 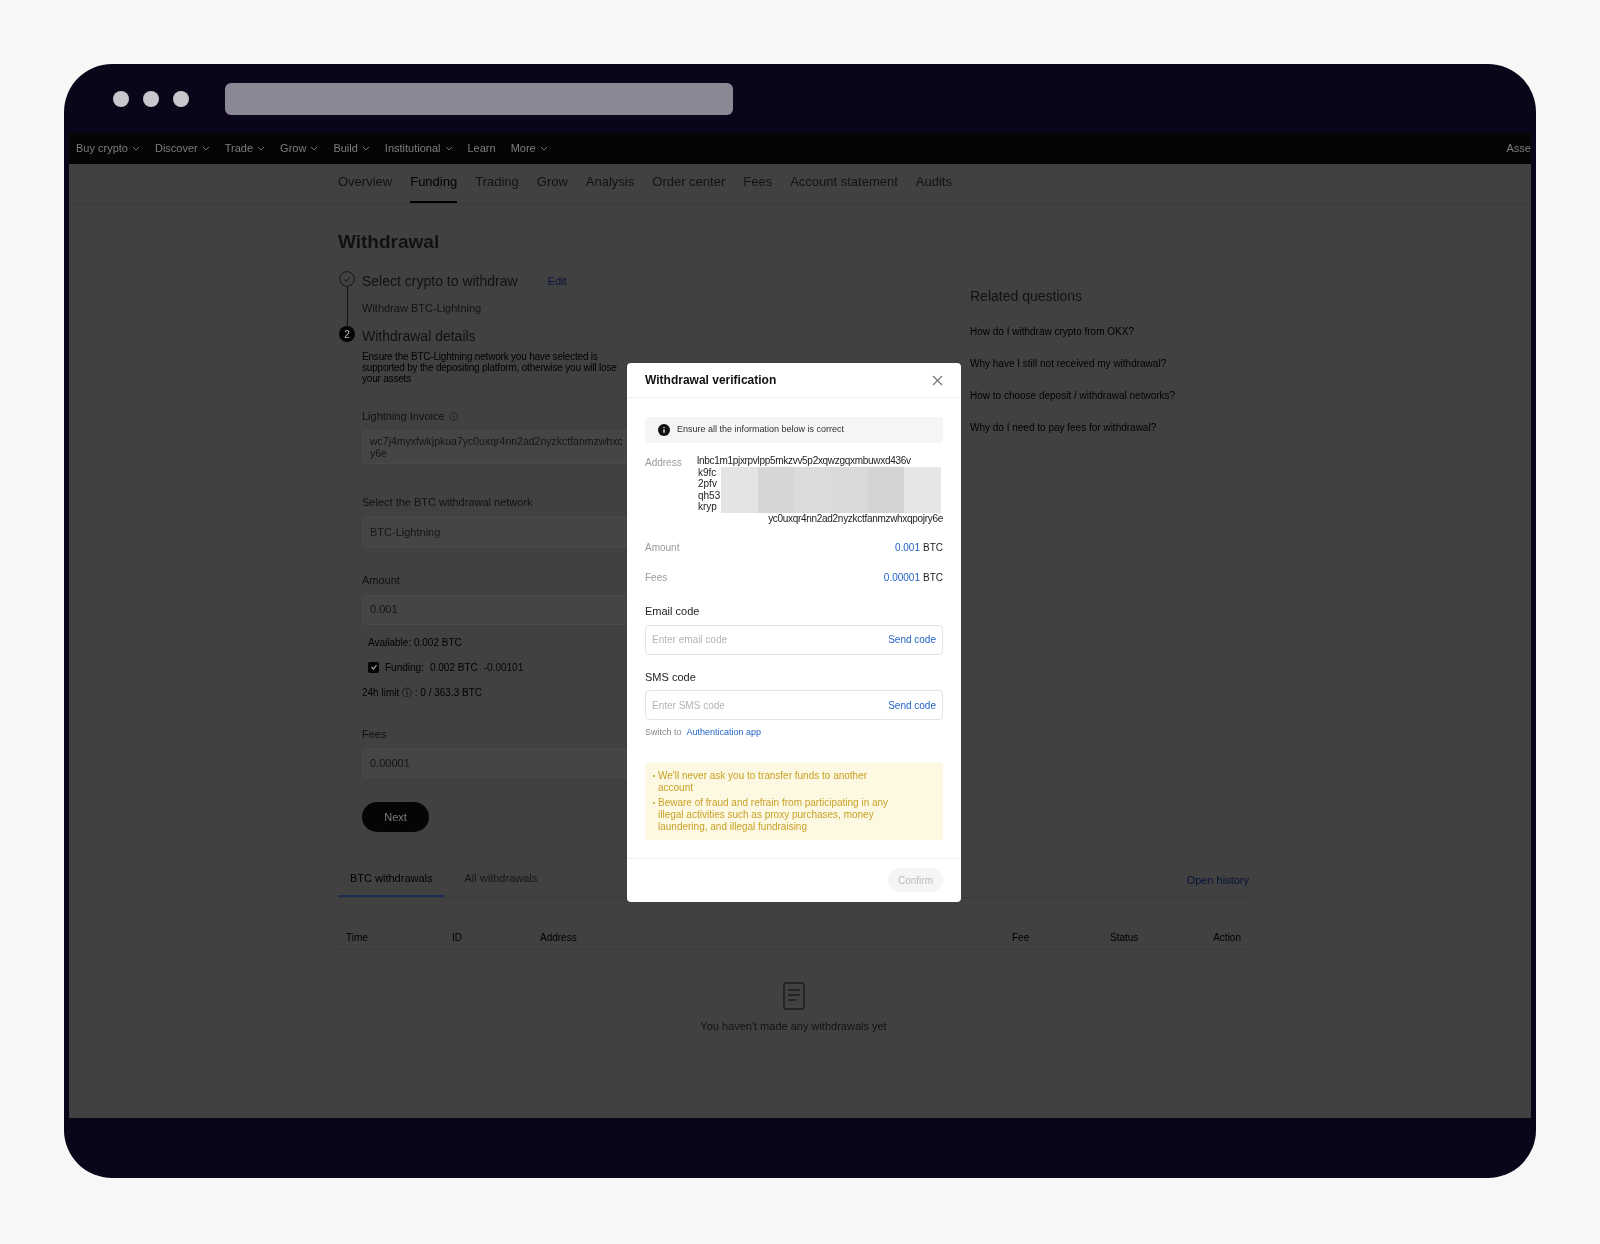 What do you see at coordinates (855, 518) in the screenshot?
I see `address-text: yc0uxqr4nn2ad2nyzkctfanmzwhxqpojry6e` at bounding box center [855, 518].